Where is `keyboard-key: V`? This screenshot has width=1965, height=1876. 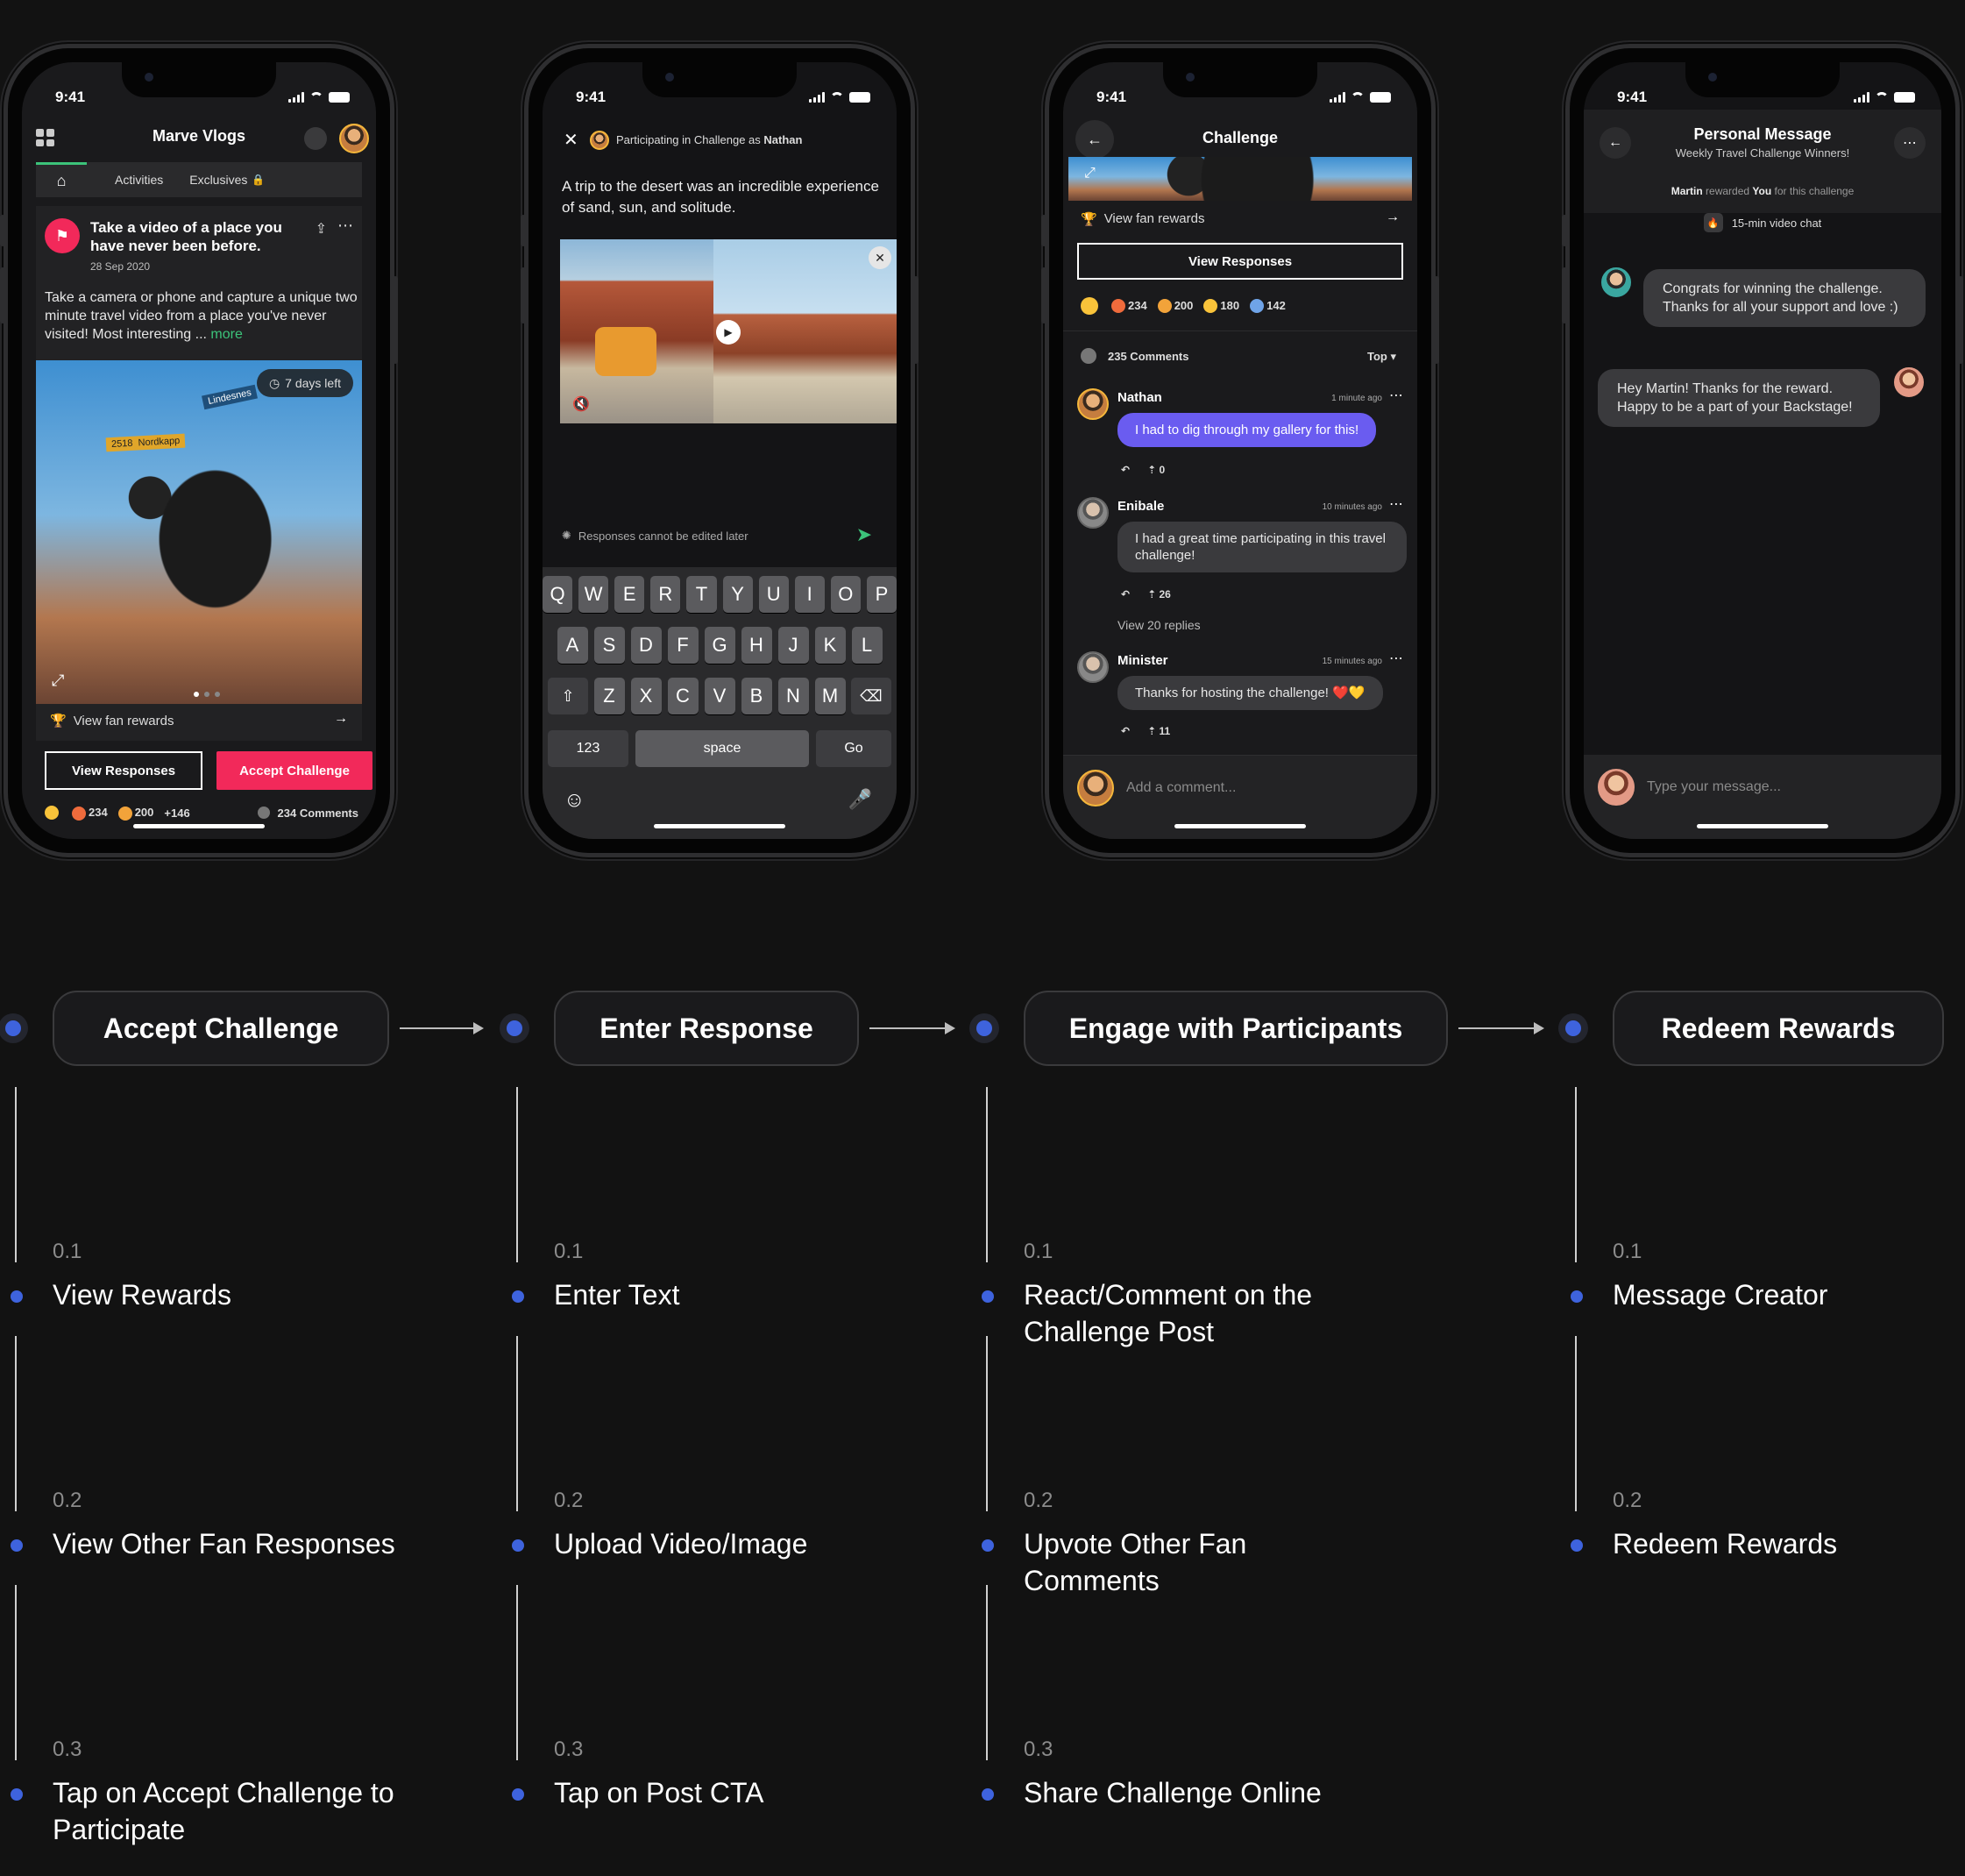 keyboard-key: V is located at coordinates (720, 696).